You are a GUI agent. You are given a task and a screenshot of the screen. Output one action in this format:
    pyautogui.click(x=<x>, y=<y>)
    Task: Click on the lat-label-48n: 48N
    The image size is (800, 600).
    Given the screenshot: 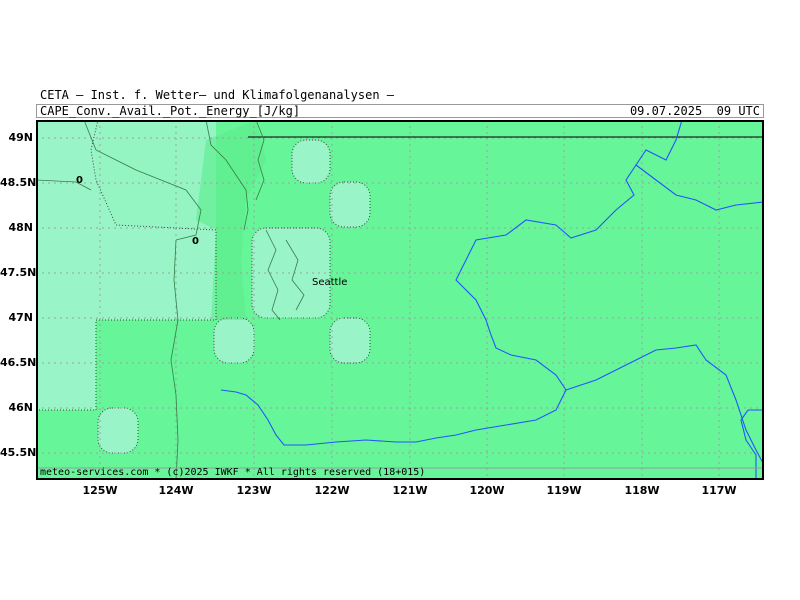 What is the action you would take?
    pyautogui.click(x=20, y=227)
    